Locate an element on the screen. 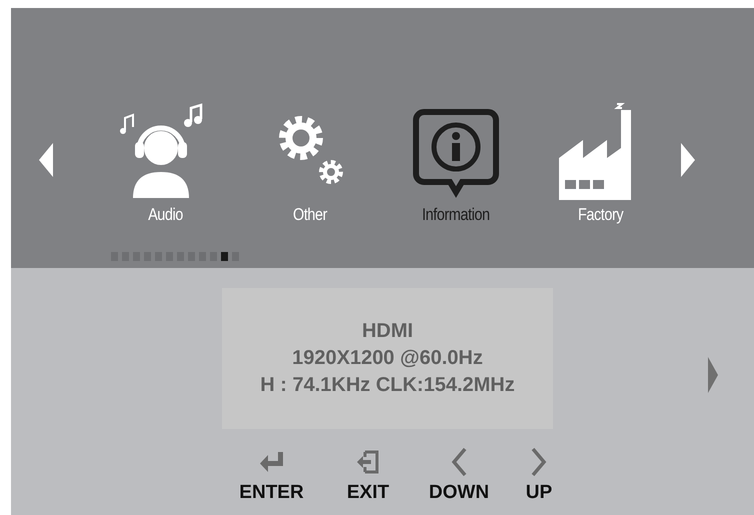 The width and height of the screenshot is (754, 515). info-text: 1920X1200 @60.0Hz is located at coordinates (387, 358).